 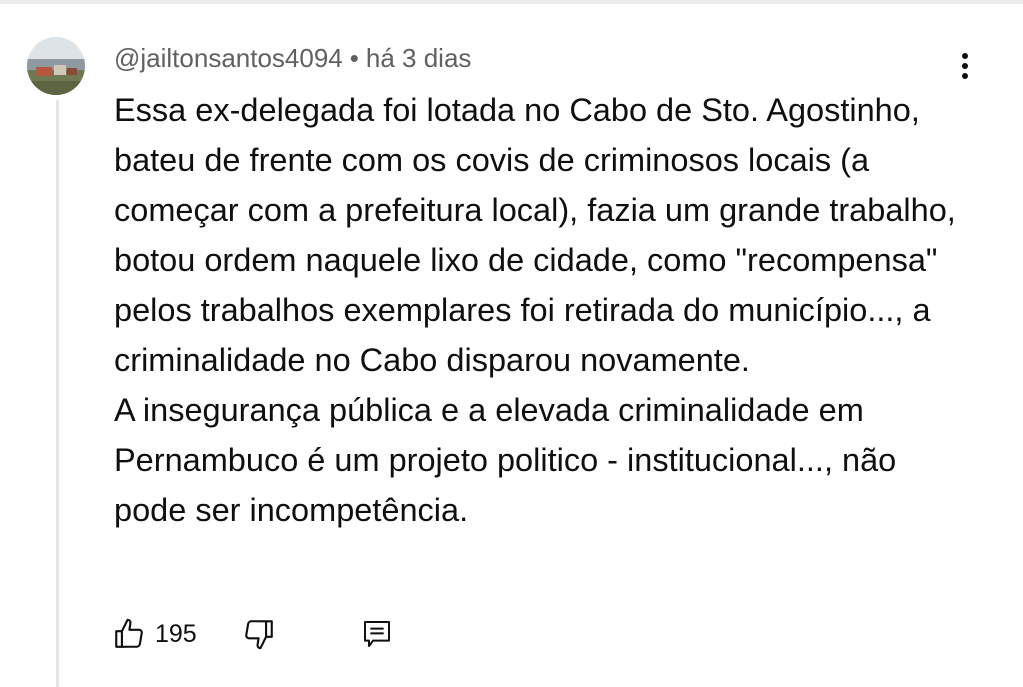 I want to click on author-name: @jailtonsantos4094, so click(x=228, y=58).